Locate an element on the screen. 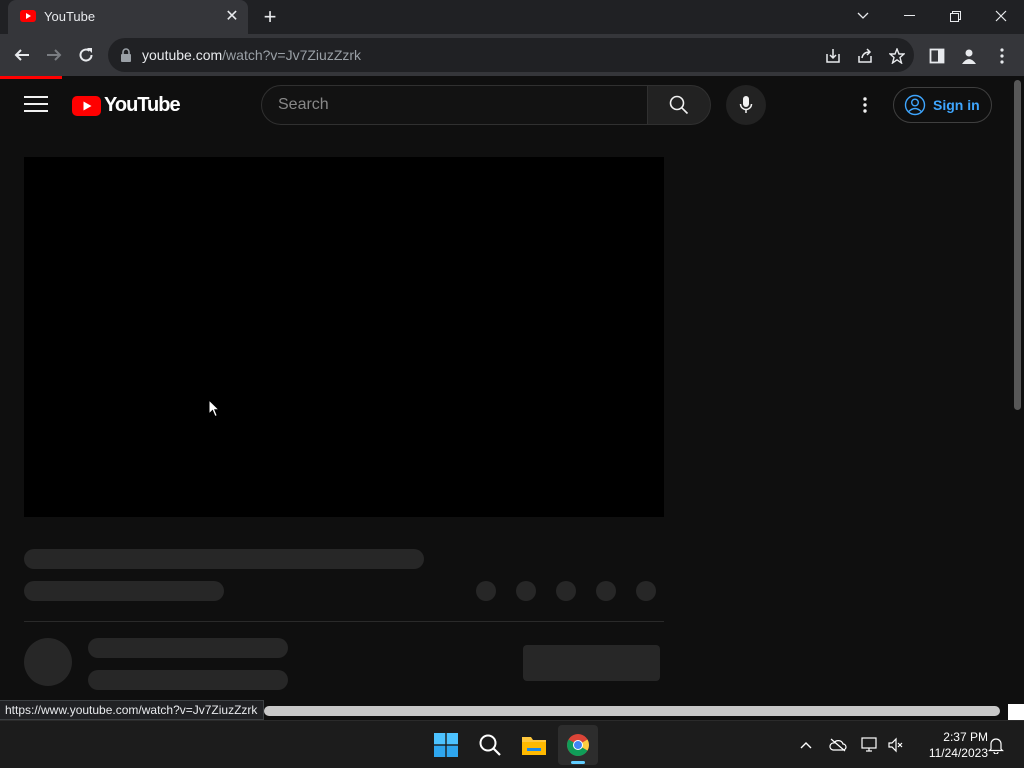  folder-icon is located at coordinates (534, 746).